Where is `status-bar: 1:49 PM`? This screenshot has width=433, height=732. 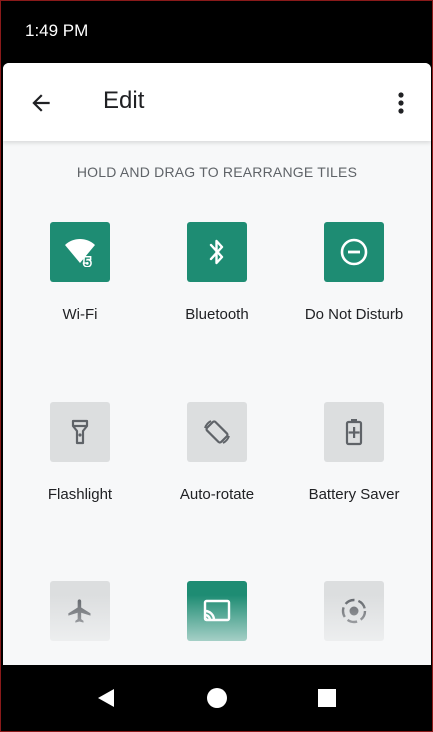 status-bar: 1:49 PM is located at coordinates (216, 32).